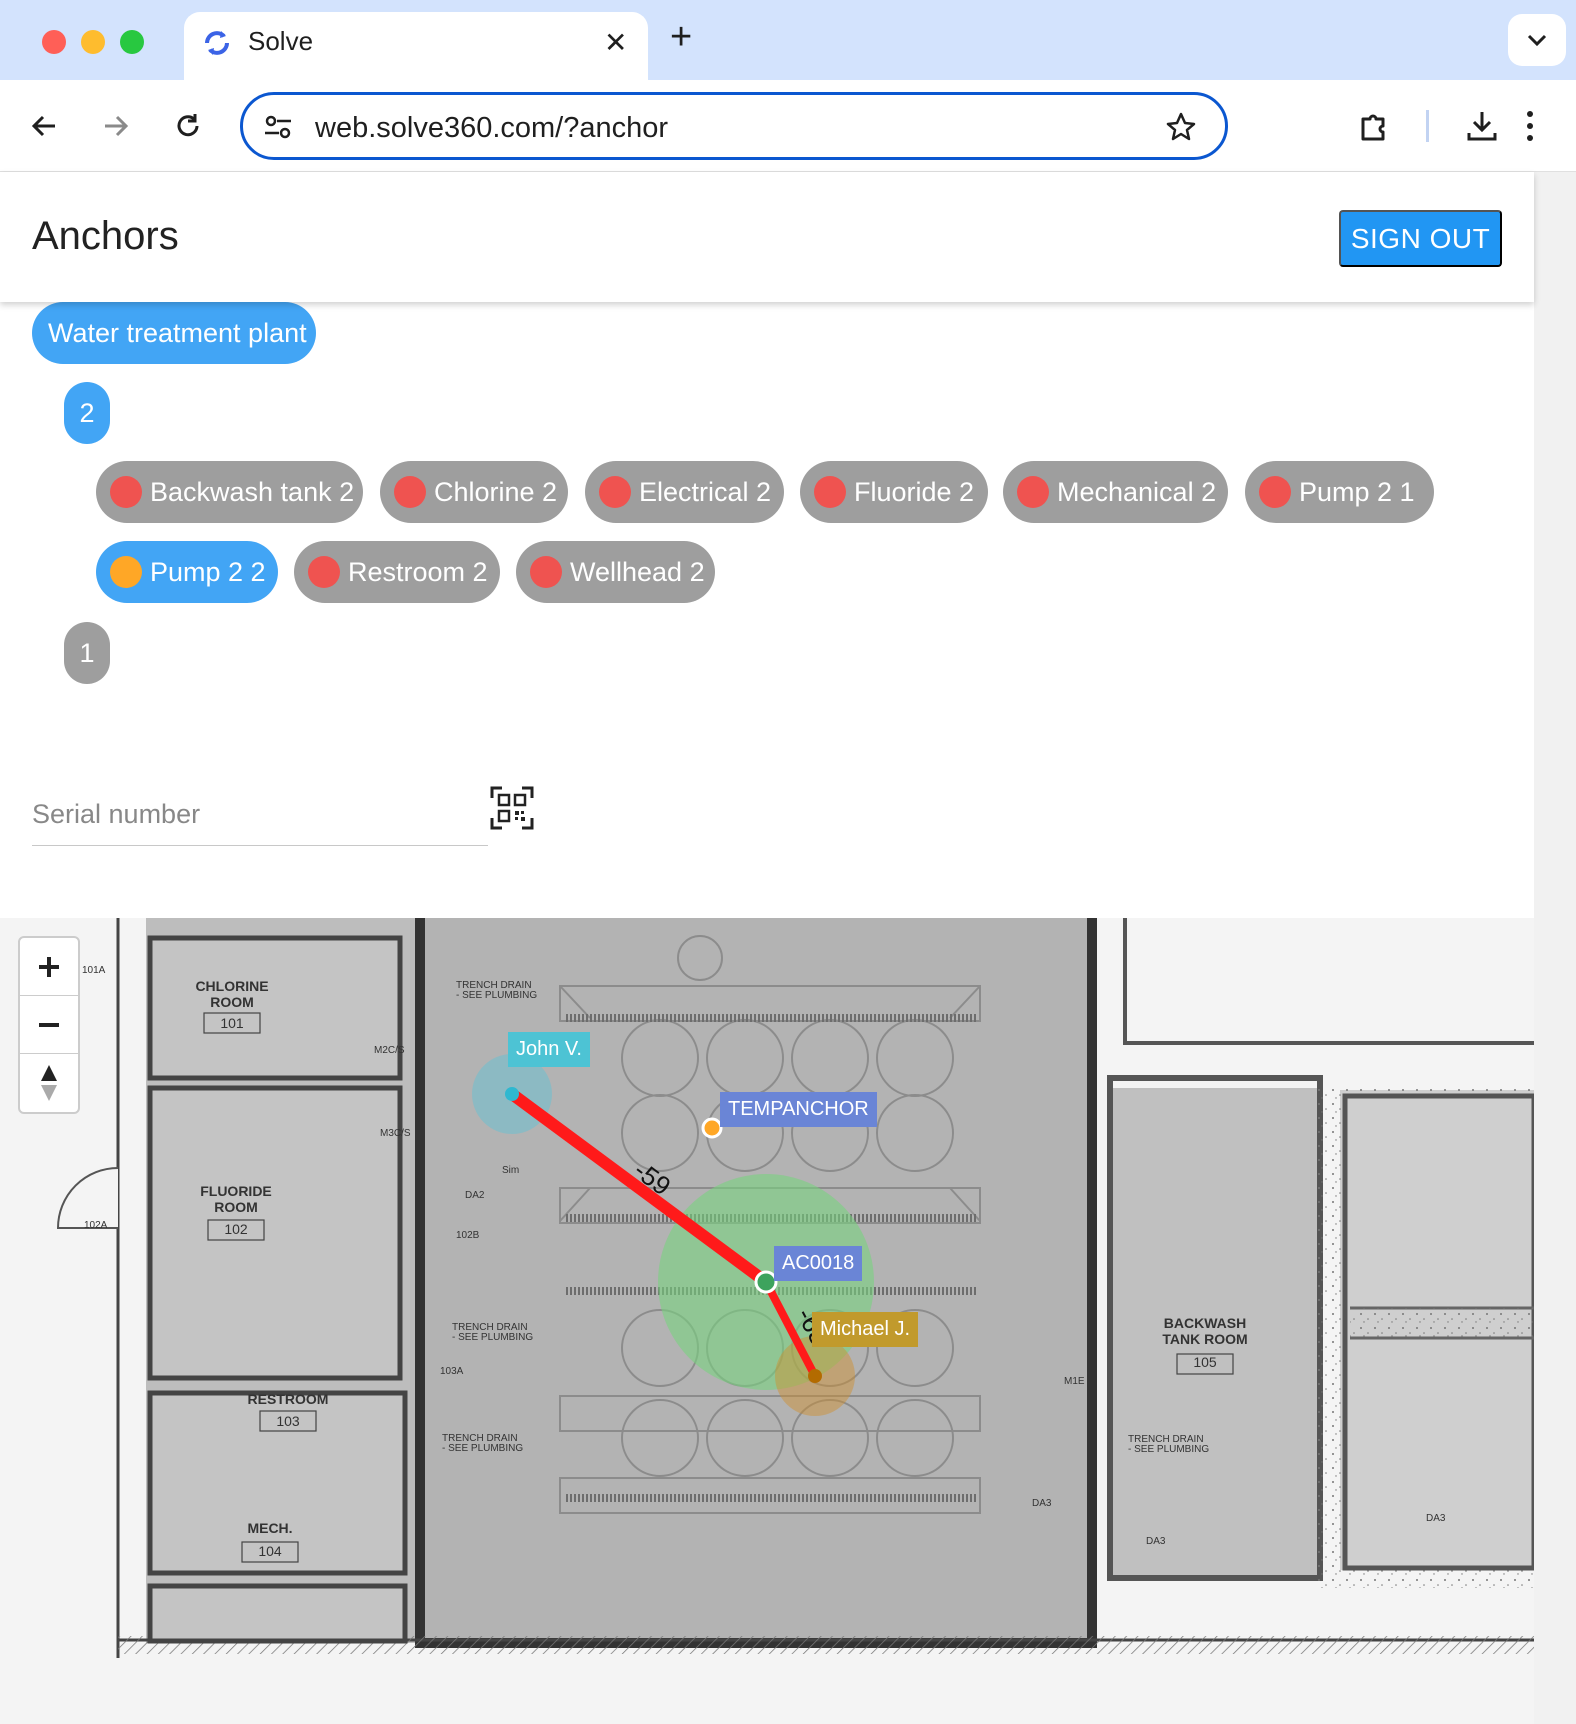  I want to click on serial-number-field, so click(260, 814).